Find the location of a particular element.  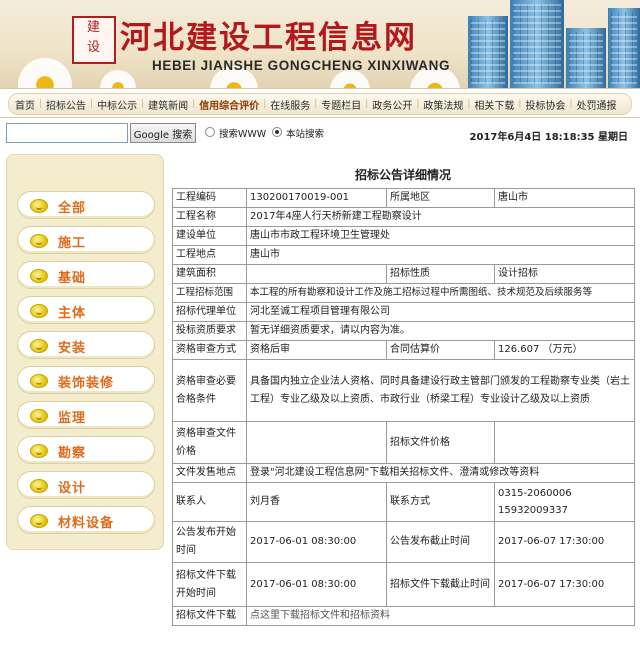

sidebar-item: 安装 is located at coordinates (86, 345).